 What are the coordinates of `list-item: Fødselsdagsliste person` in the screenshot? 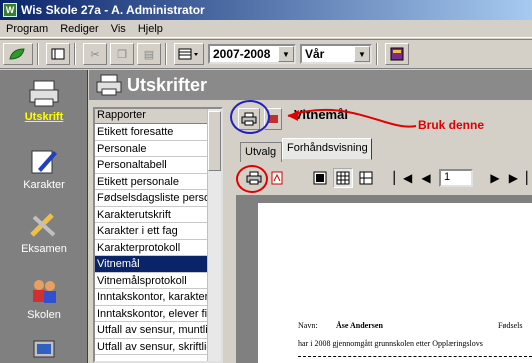 It's located at (151, 198).